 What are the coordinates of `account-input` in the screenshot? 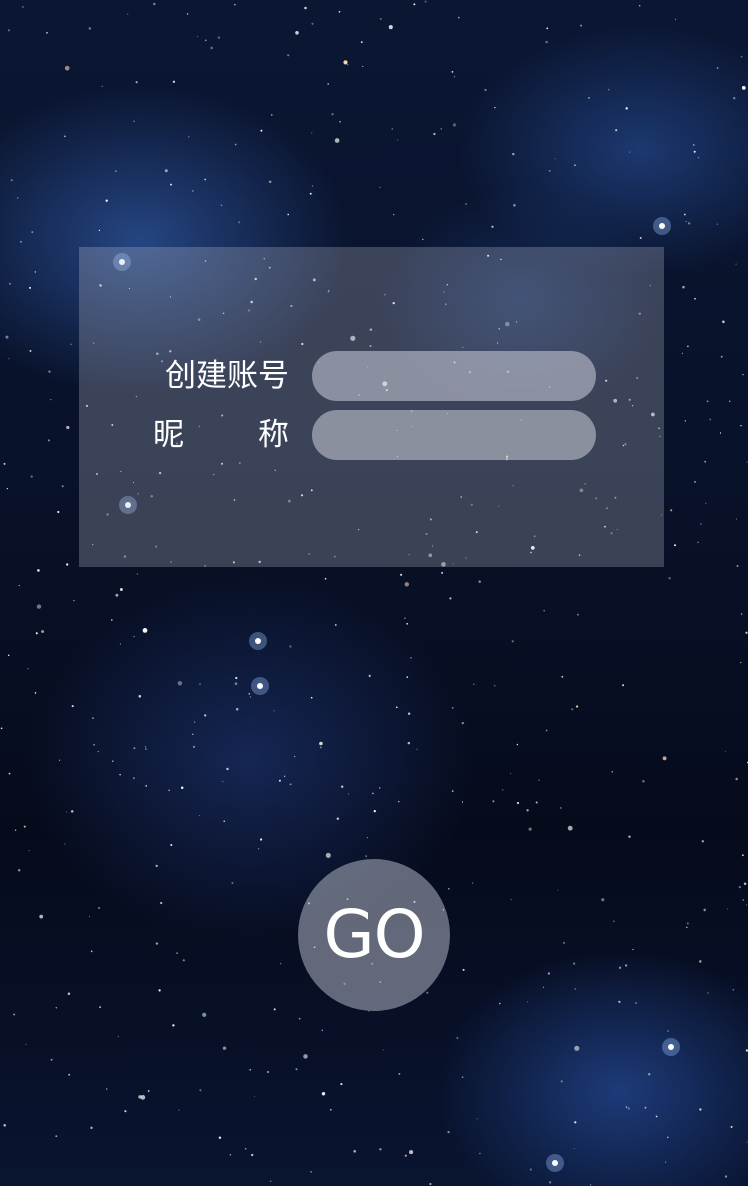 It's located at (454, 376).